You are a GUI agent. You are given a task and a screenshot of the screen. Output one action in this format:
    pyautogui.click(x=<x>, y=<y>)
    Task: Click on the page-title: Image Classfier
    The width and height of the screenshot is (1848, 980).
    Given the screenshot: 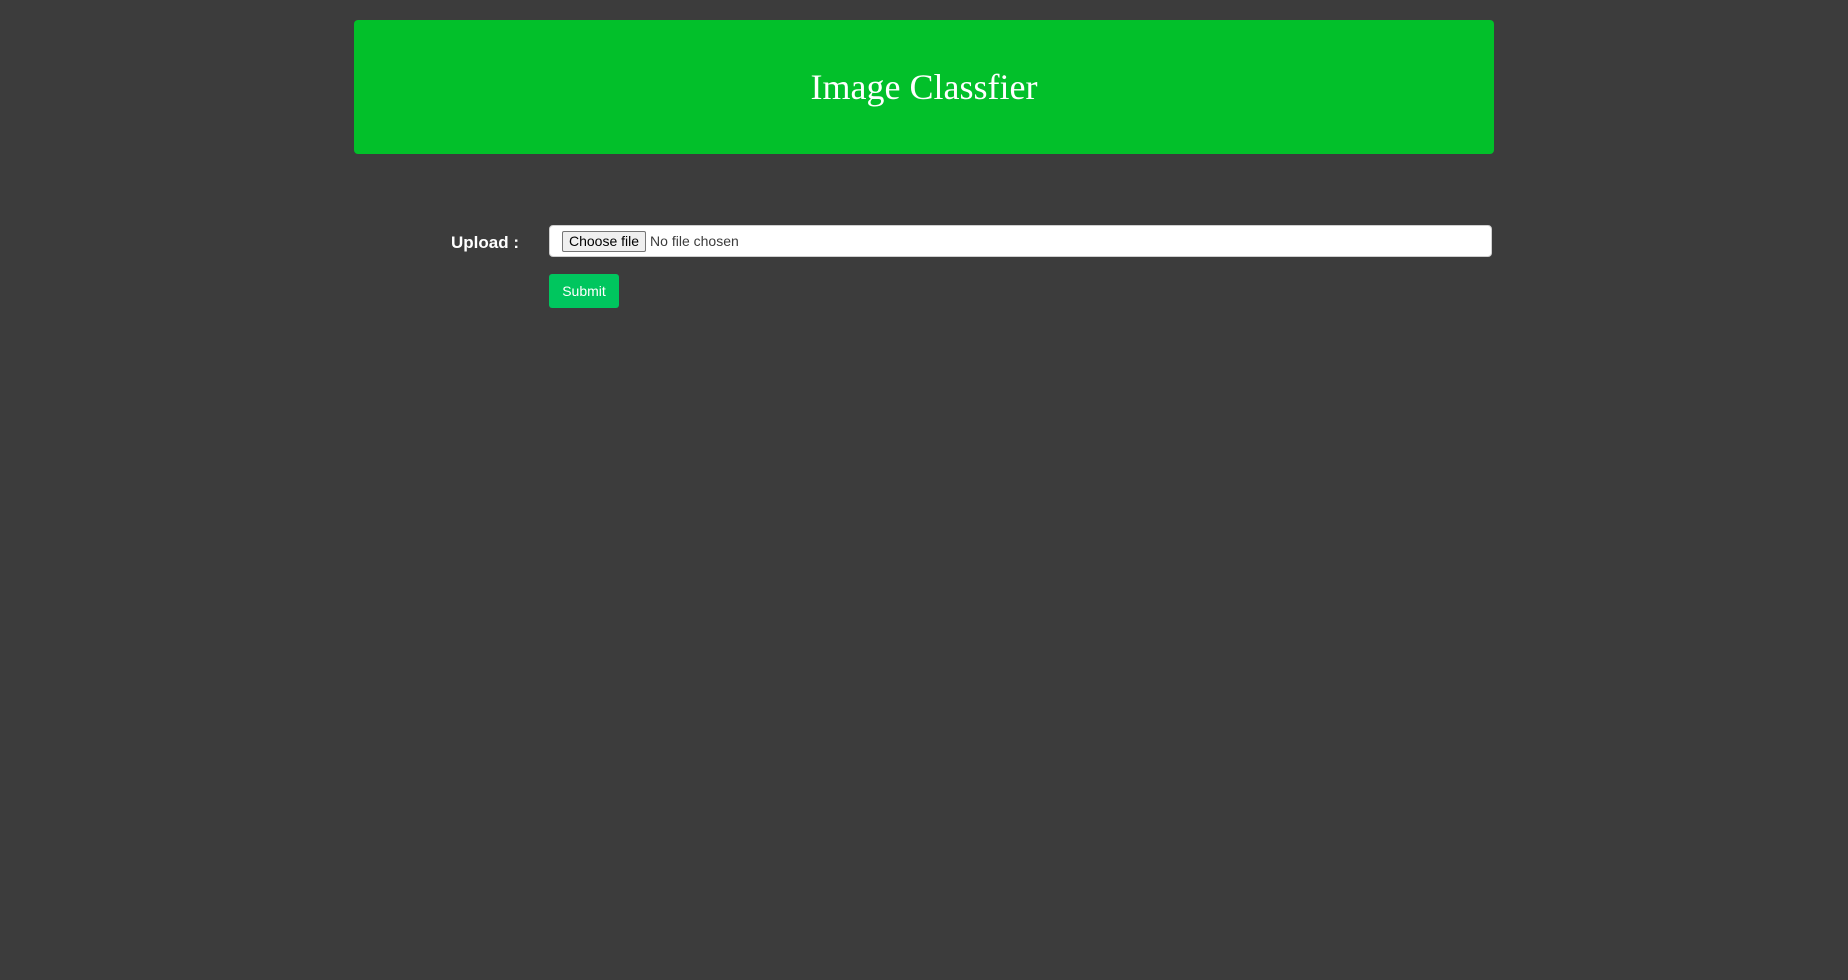 What is the action you would take?
    pyautogui.click(x=924, y=87)
    